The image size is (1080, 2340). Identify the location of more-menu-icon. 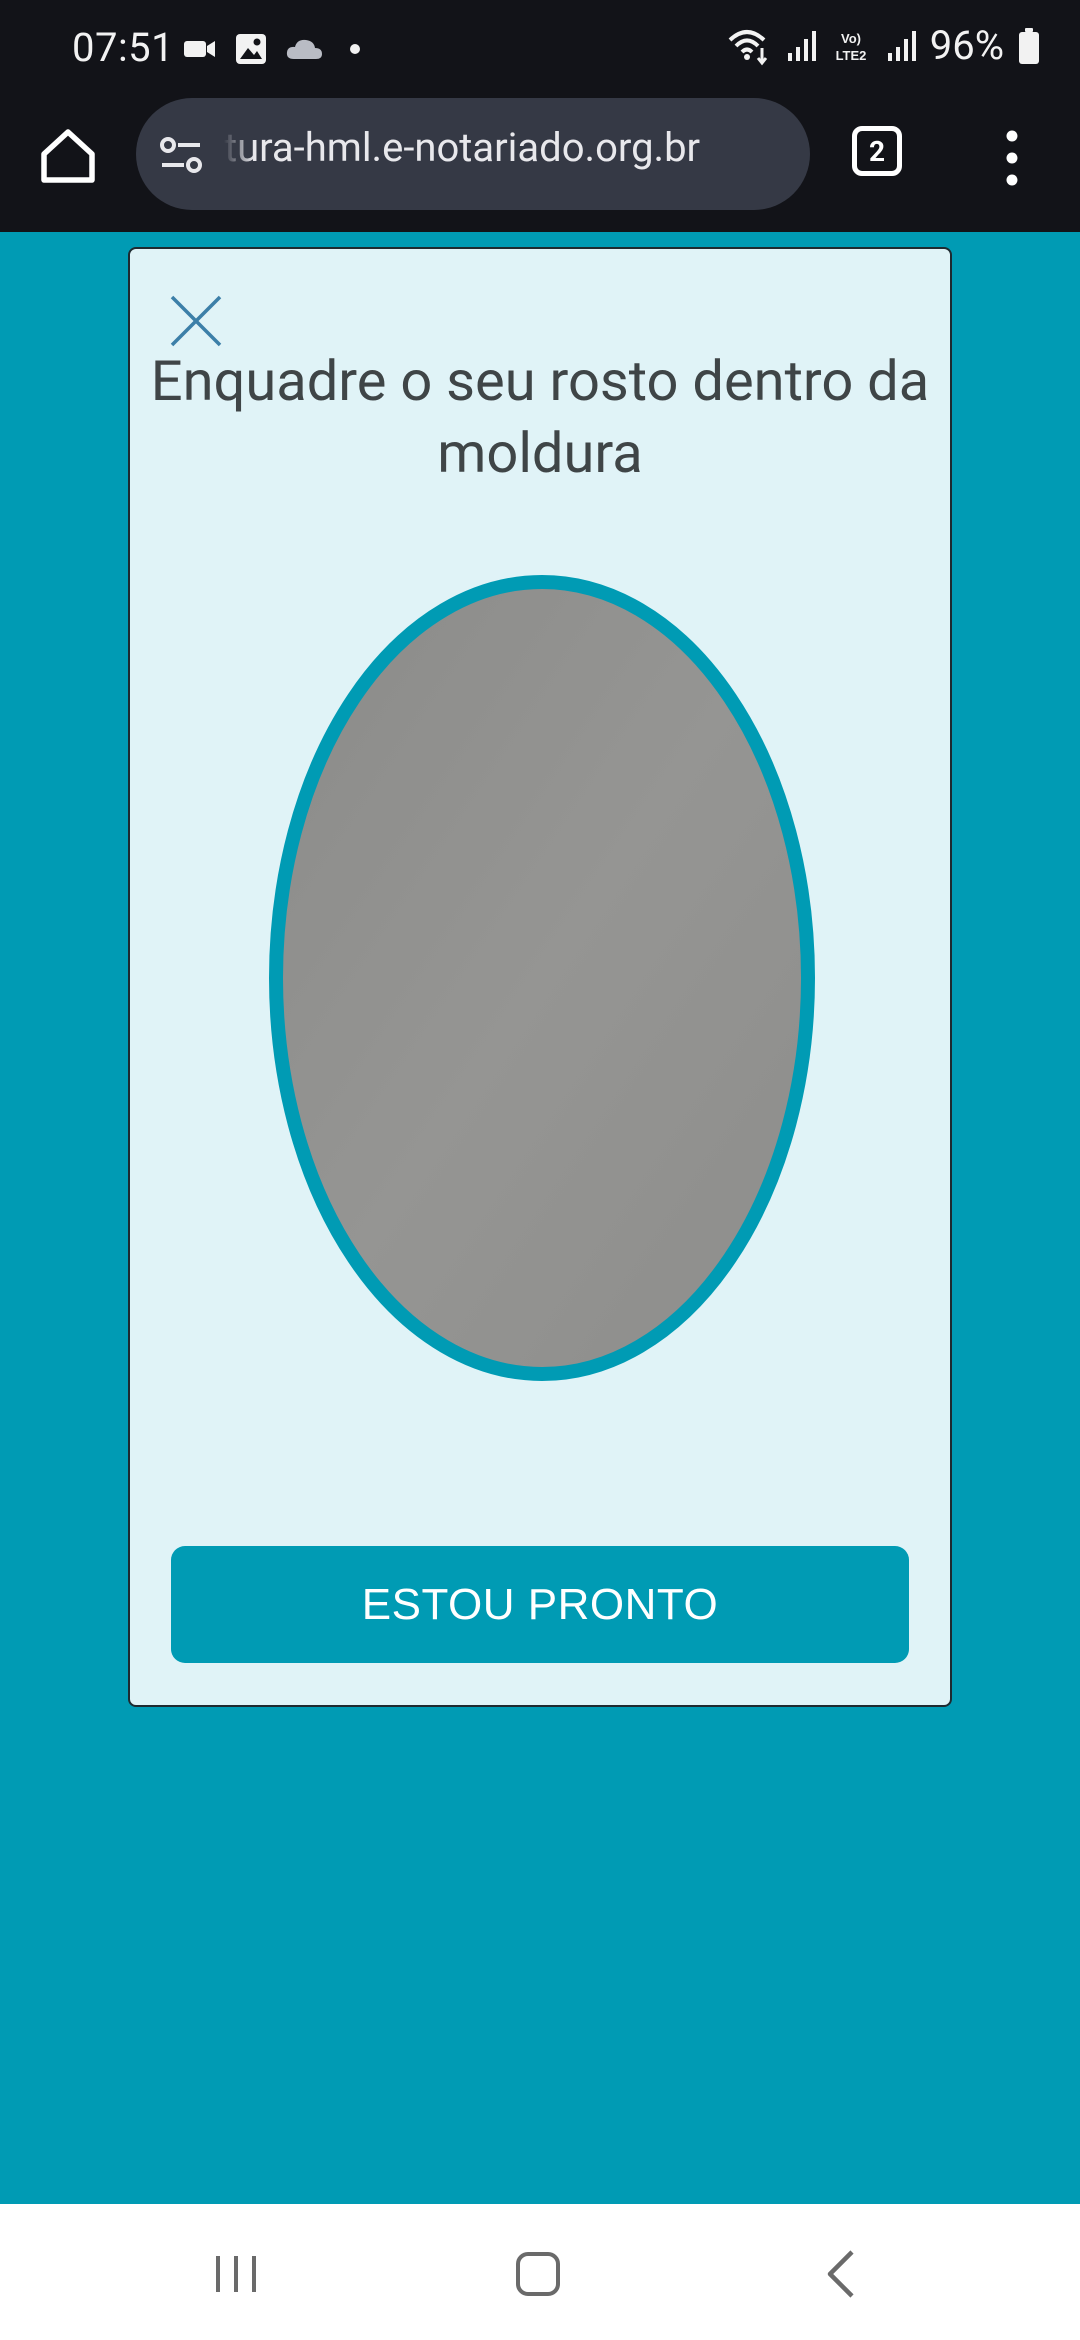
(1012, 158).